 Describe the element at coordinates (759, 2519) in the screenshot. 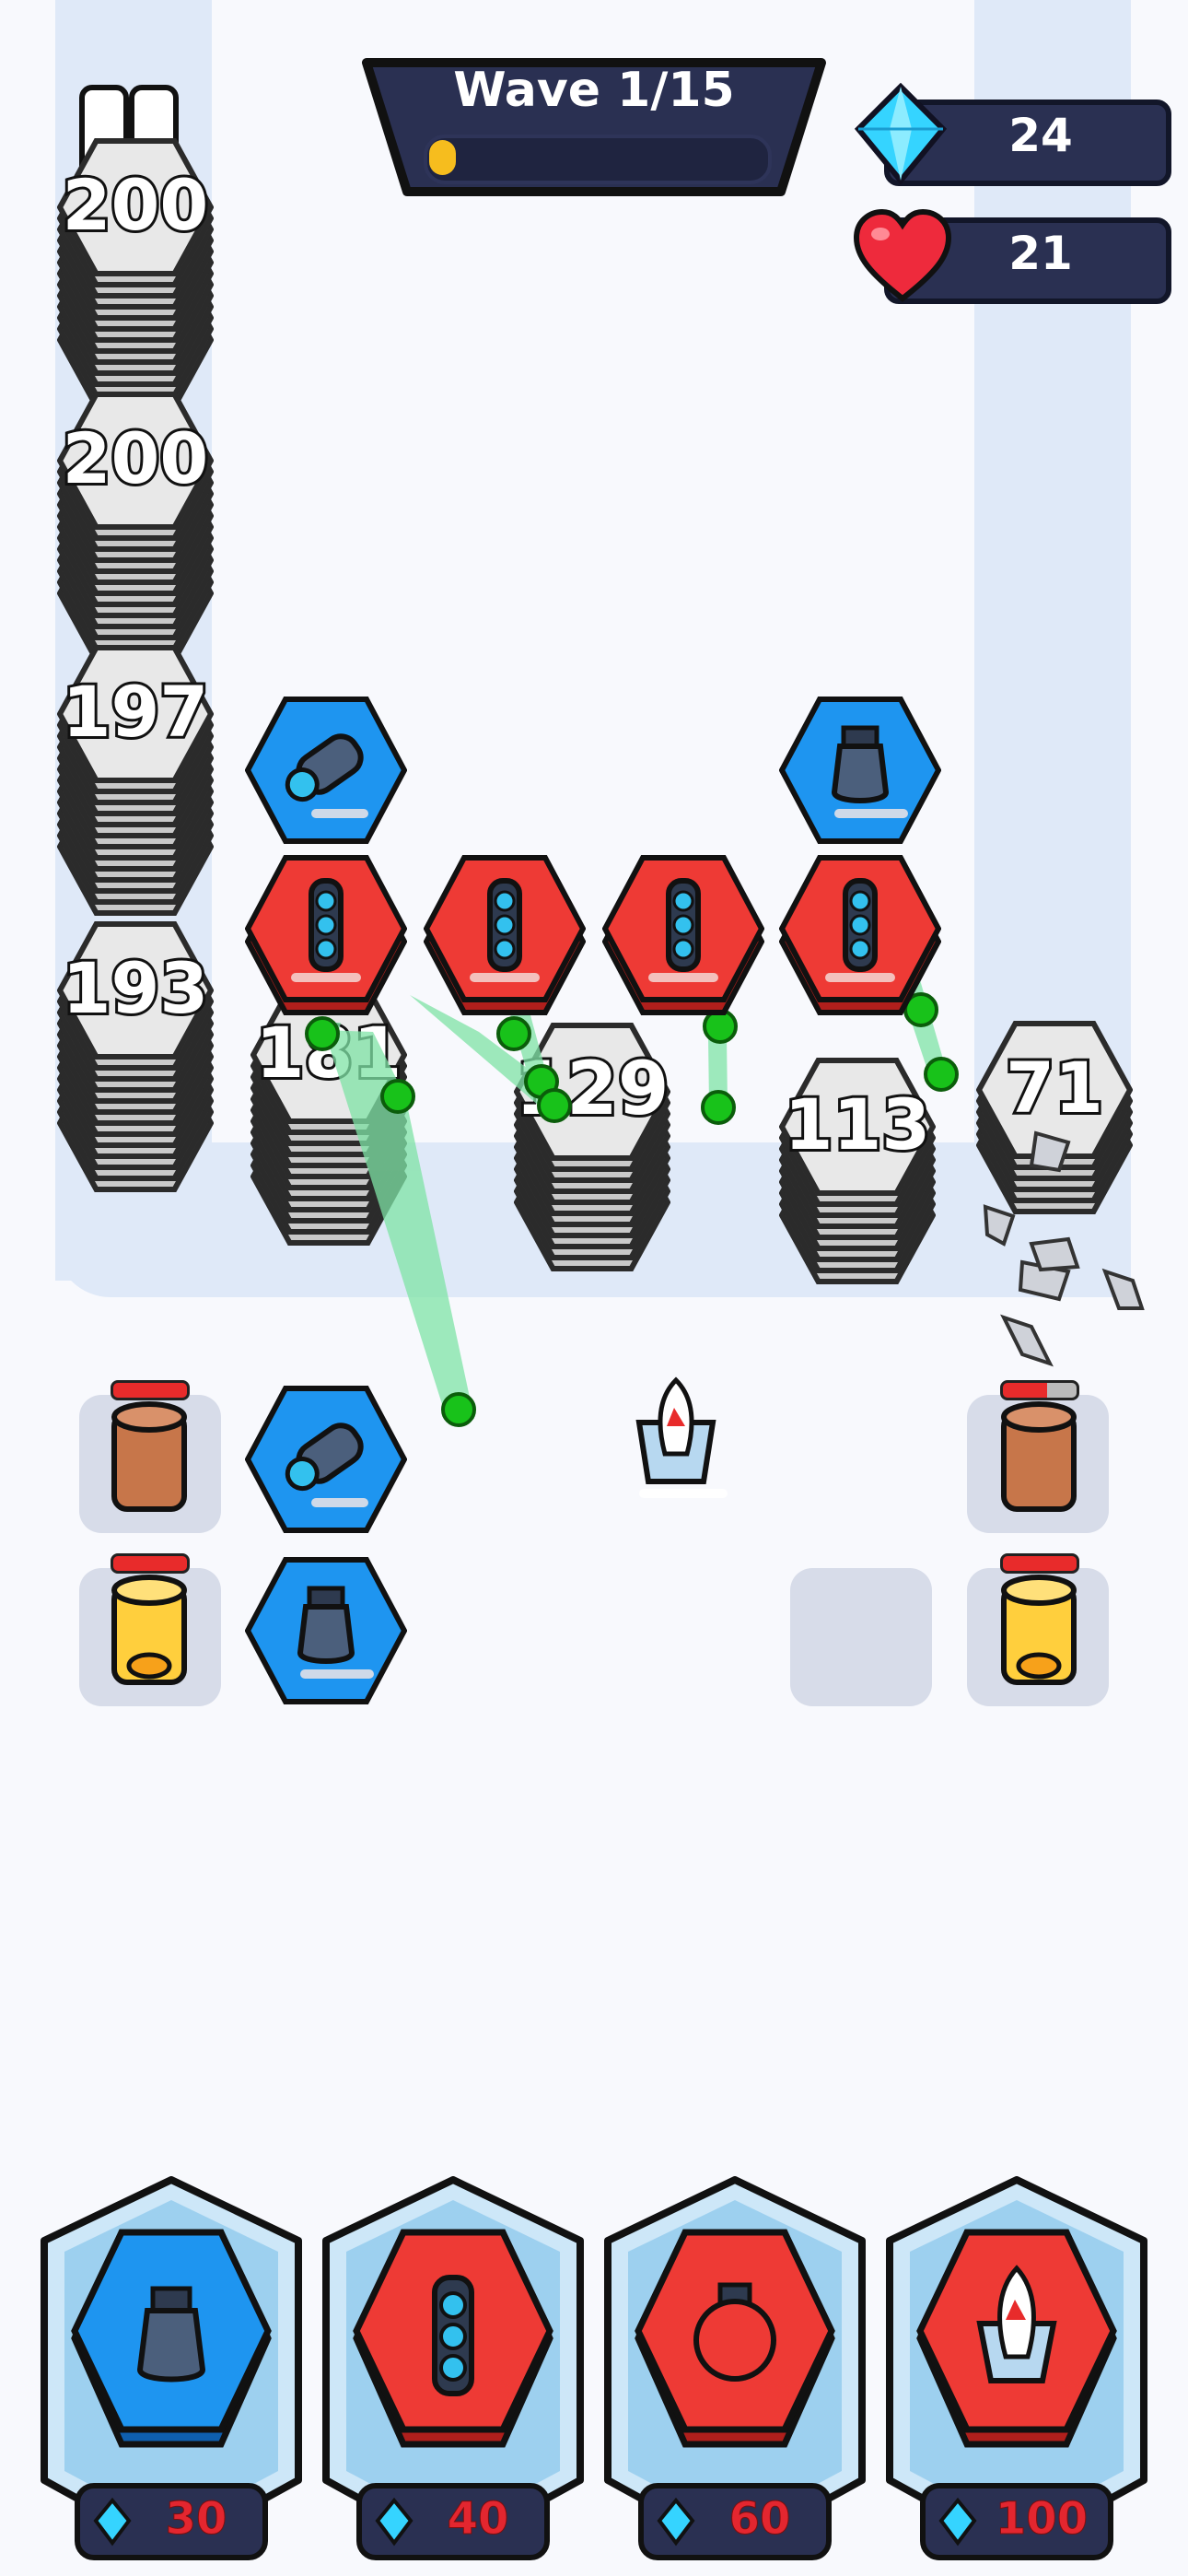

I see `tower-cost: 60` at that location.